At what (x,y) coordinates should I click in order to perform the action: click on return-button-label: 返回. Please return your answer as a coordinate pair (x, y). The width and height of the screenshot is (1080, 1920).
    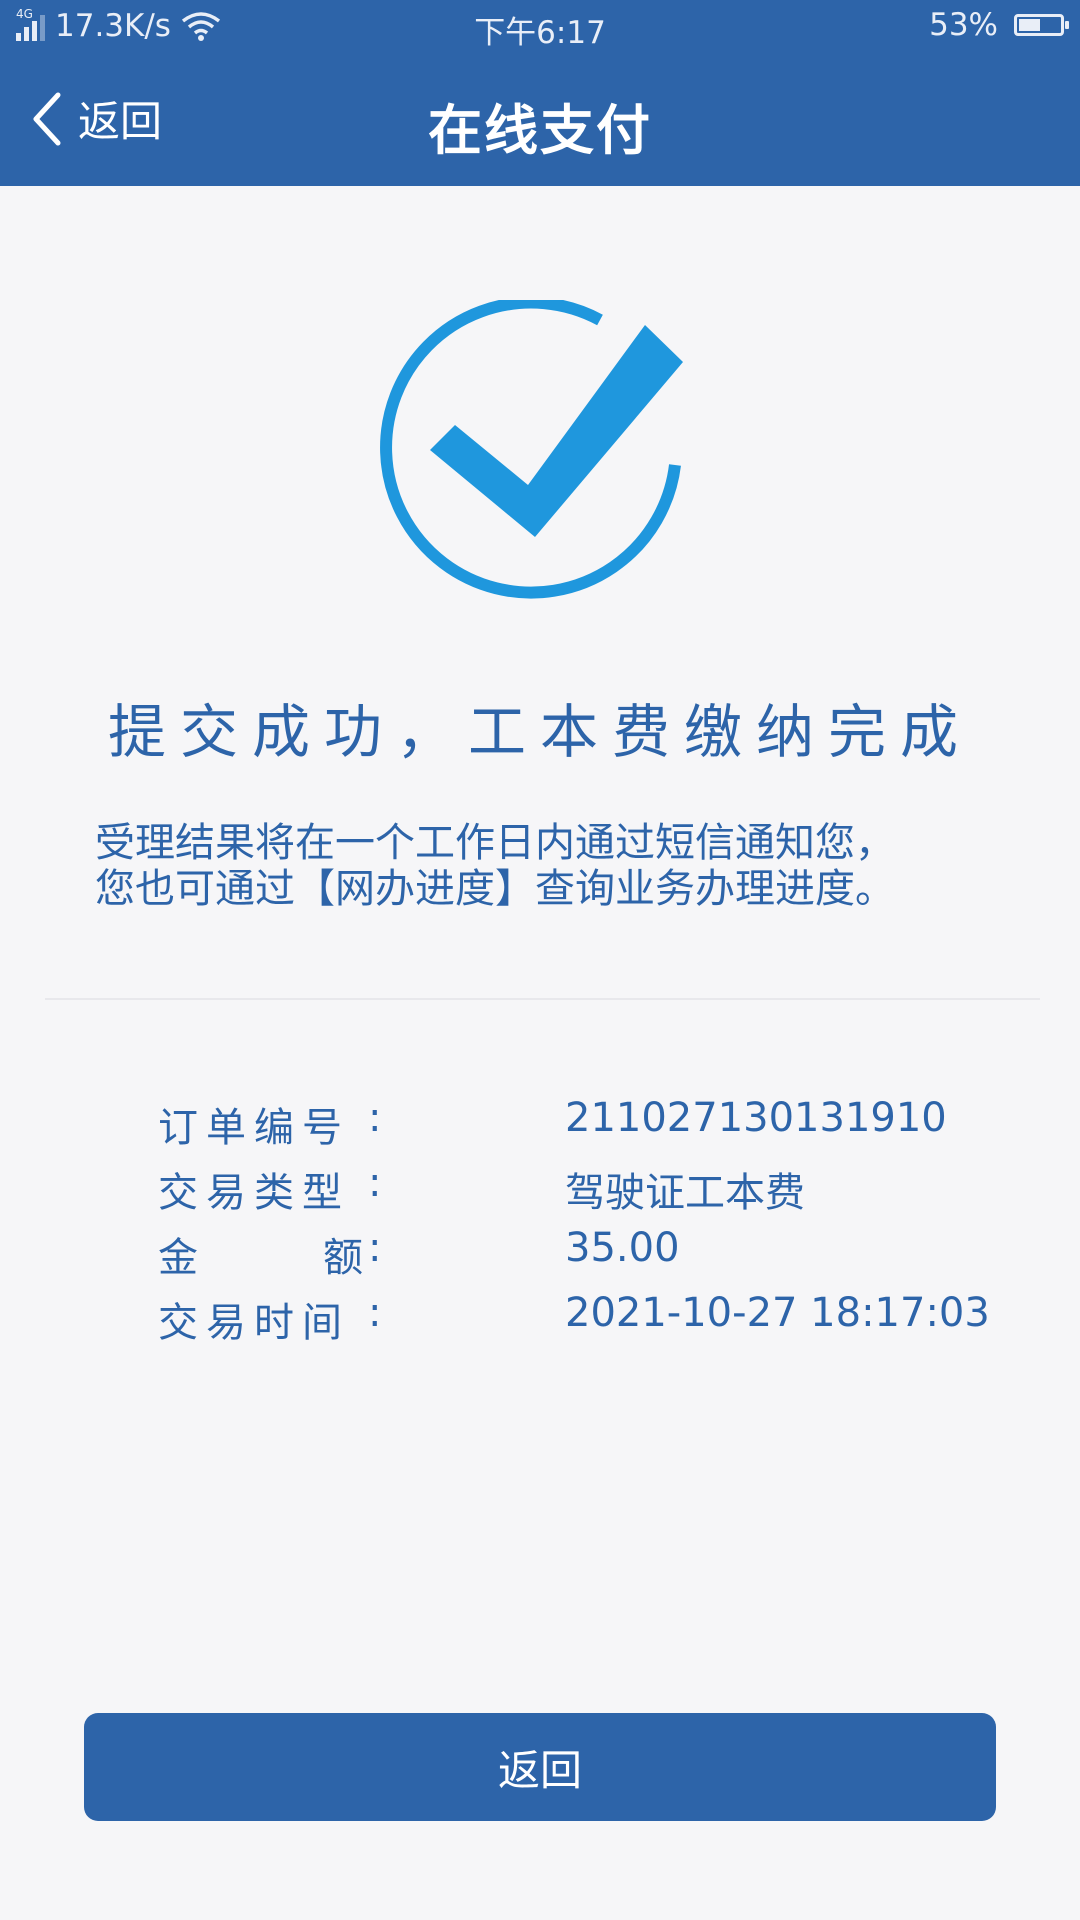
    Looking at the image, I should click on (539, 1770).